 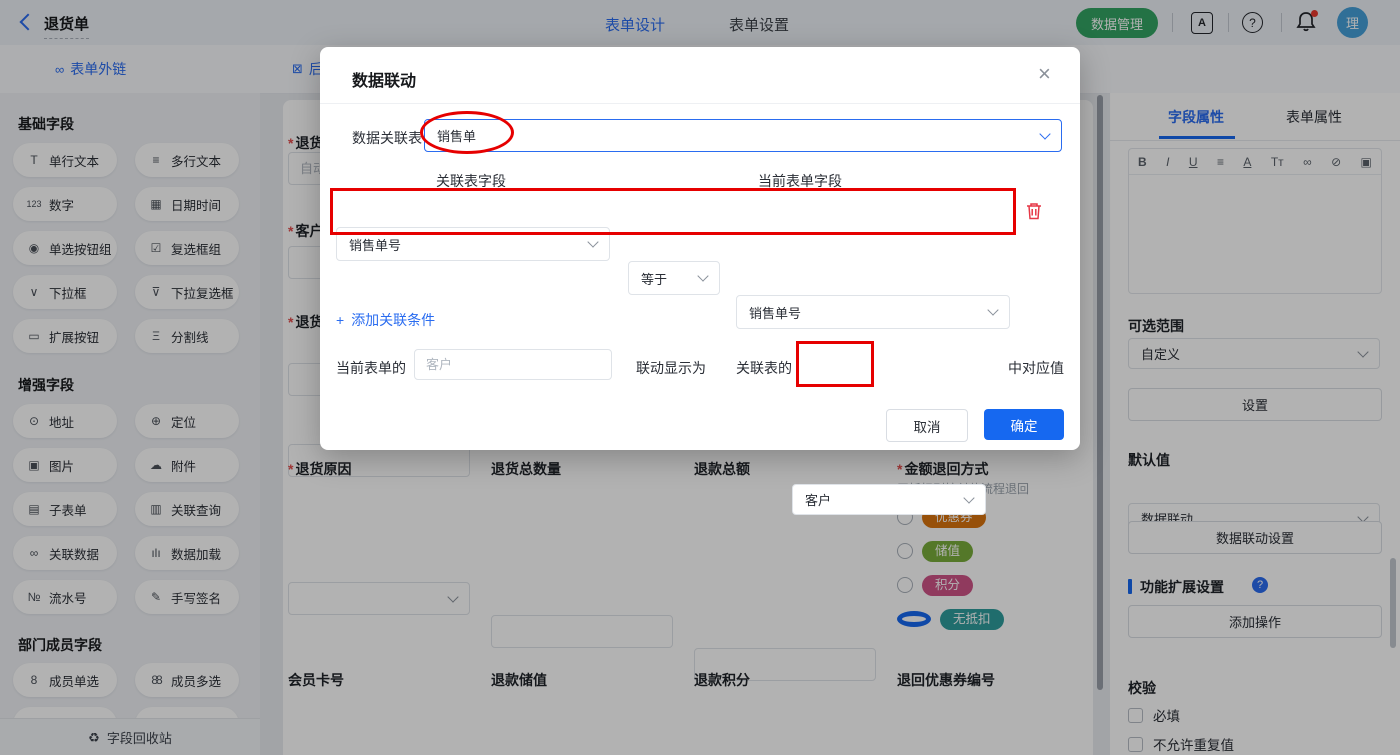 I want to click on cancel-button: 取消, so click(x=927, y=425).